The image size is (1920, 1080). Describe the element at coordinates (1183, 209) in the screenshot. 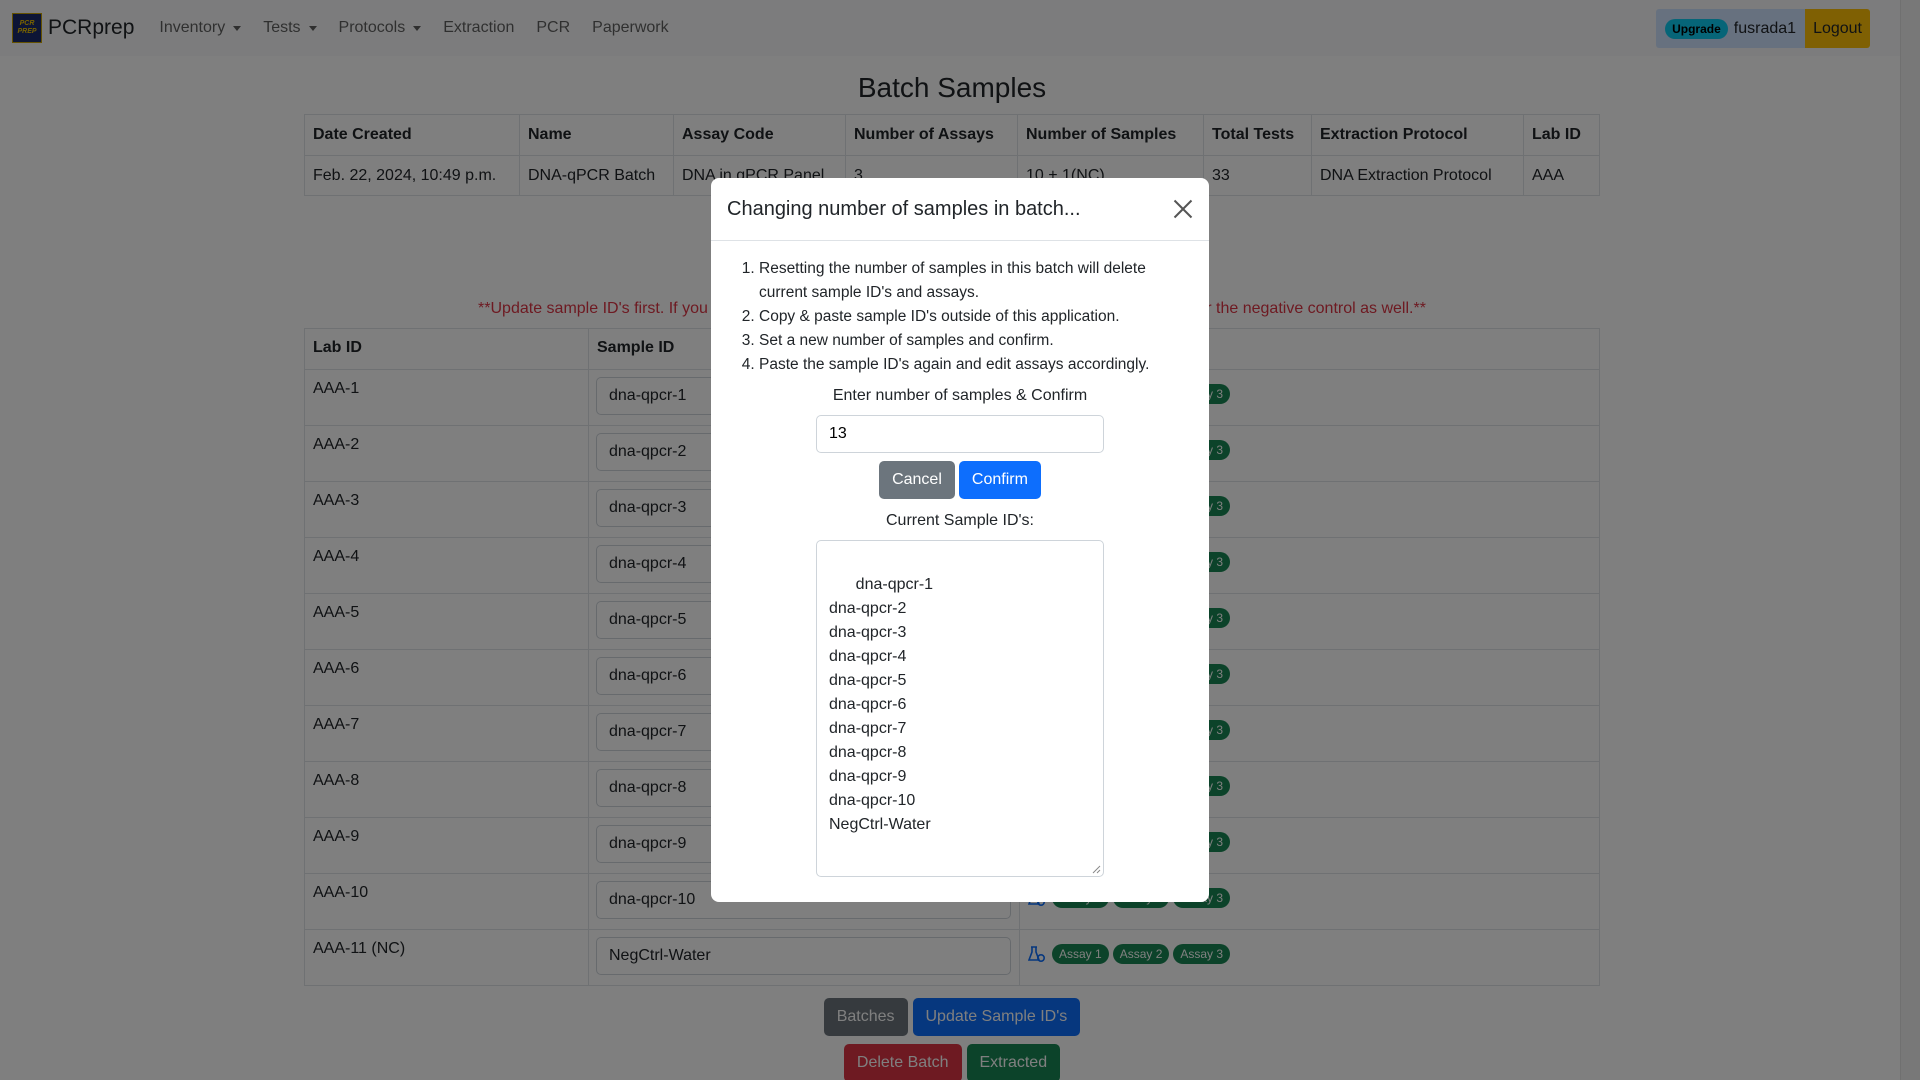

I see `close-icon` at that location.